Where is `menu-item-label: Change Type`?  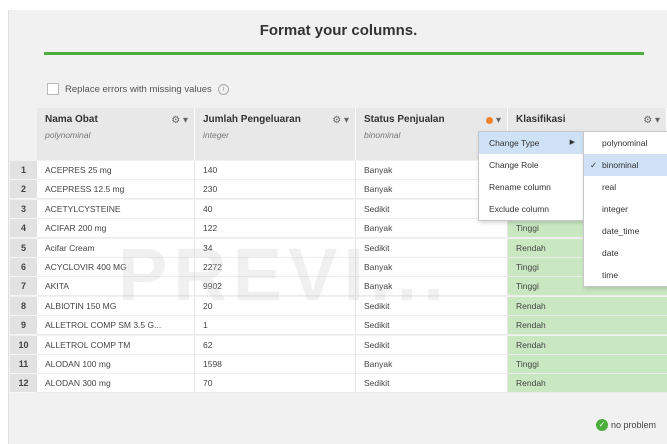 menu-item-label: Change Type is located at coordinates (514, 143).